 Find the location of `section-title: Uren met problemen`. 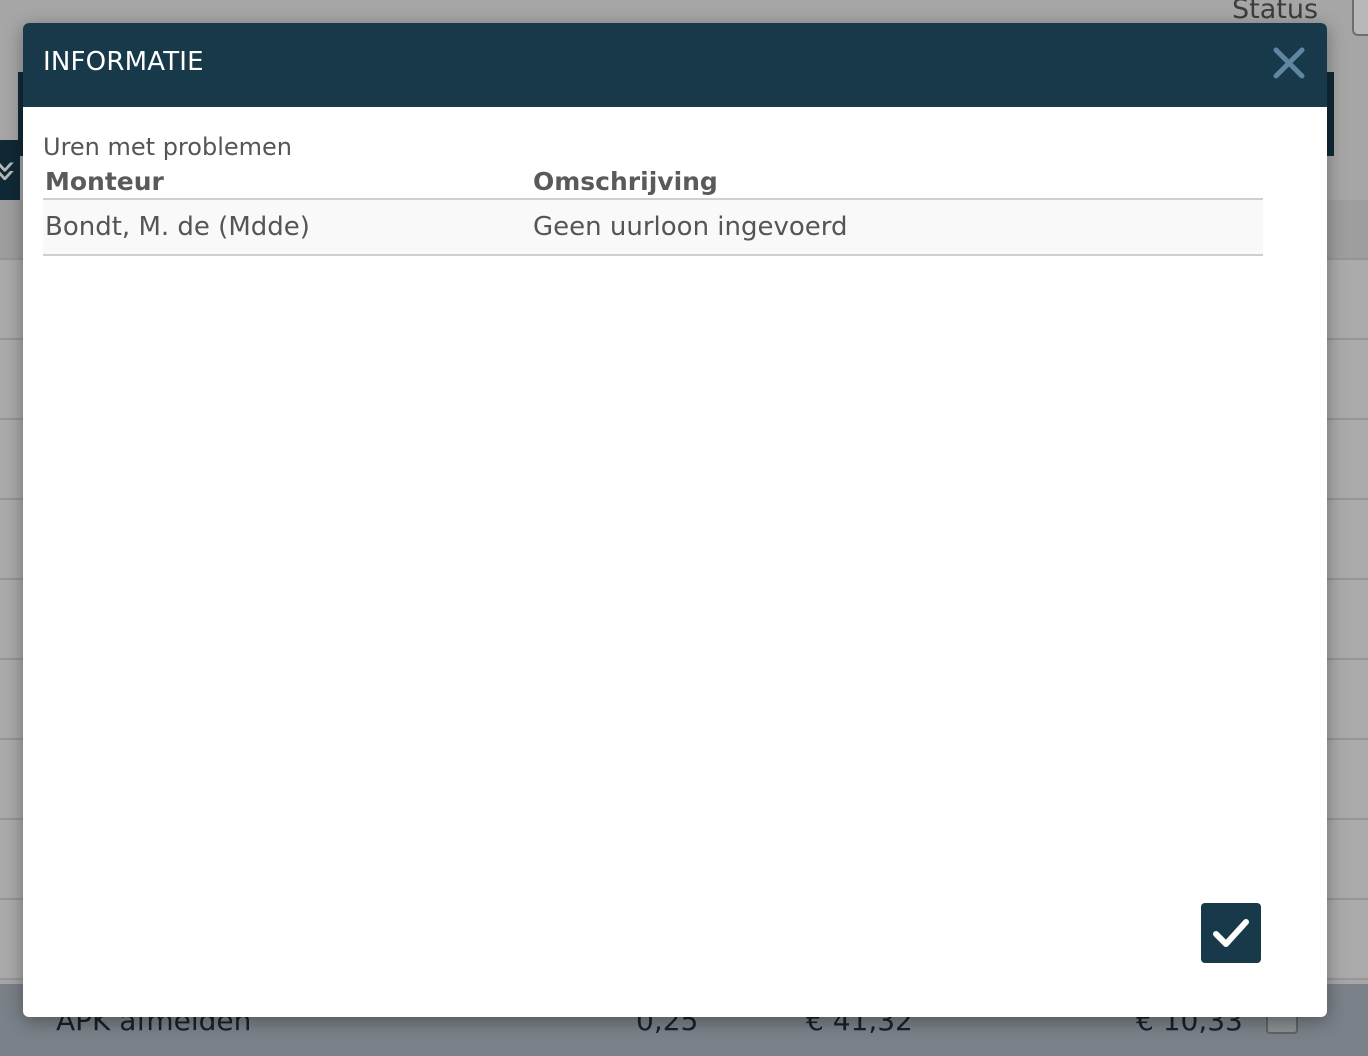

section-title: Uren met problemen is located at coordinates (167, 147).